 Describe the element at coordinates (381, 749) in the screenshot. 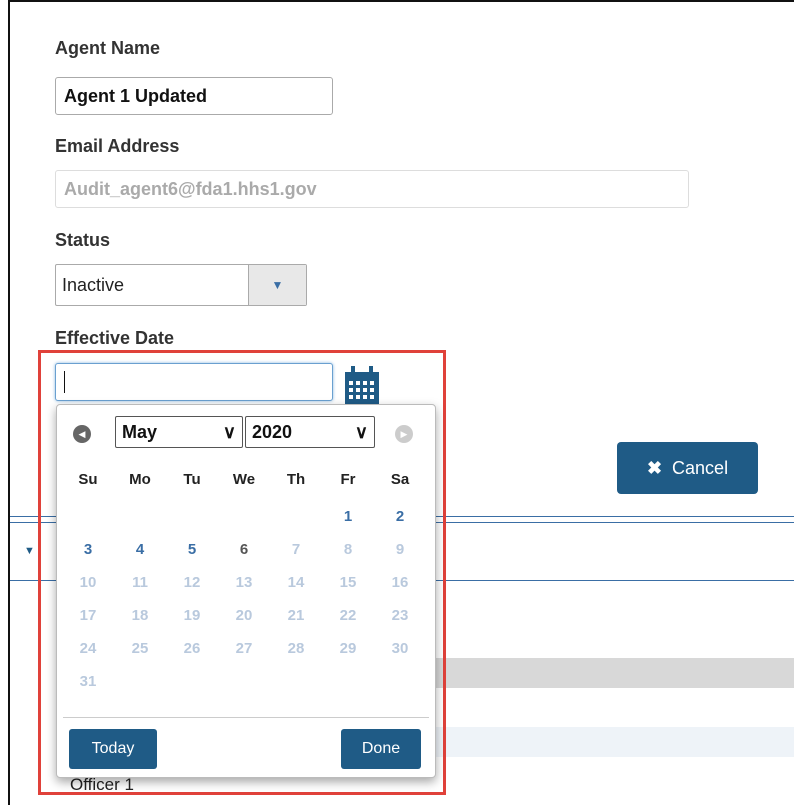

I see `done-button: Done` at that location.